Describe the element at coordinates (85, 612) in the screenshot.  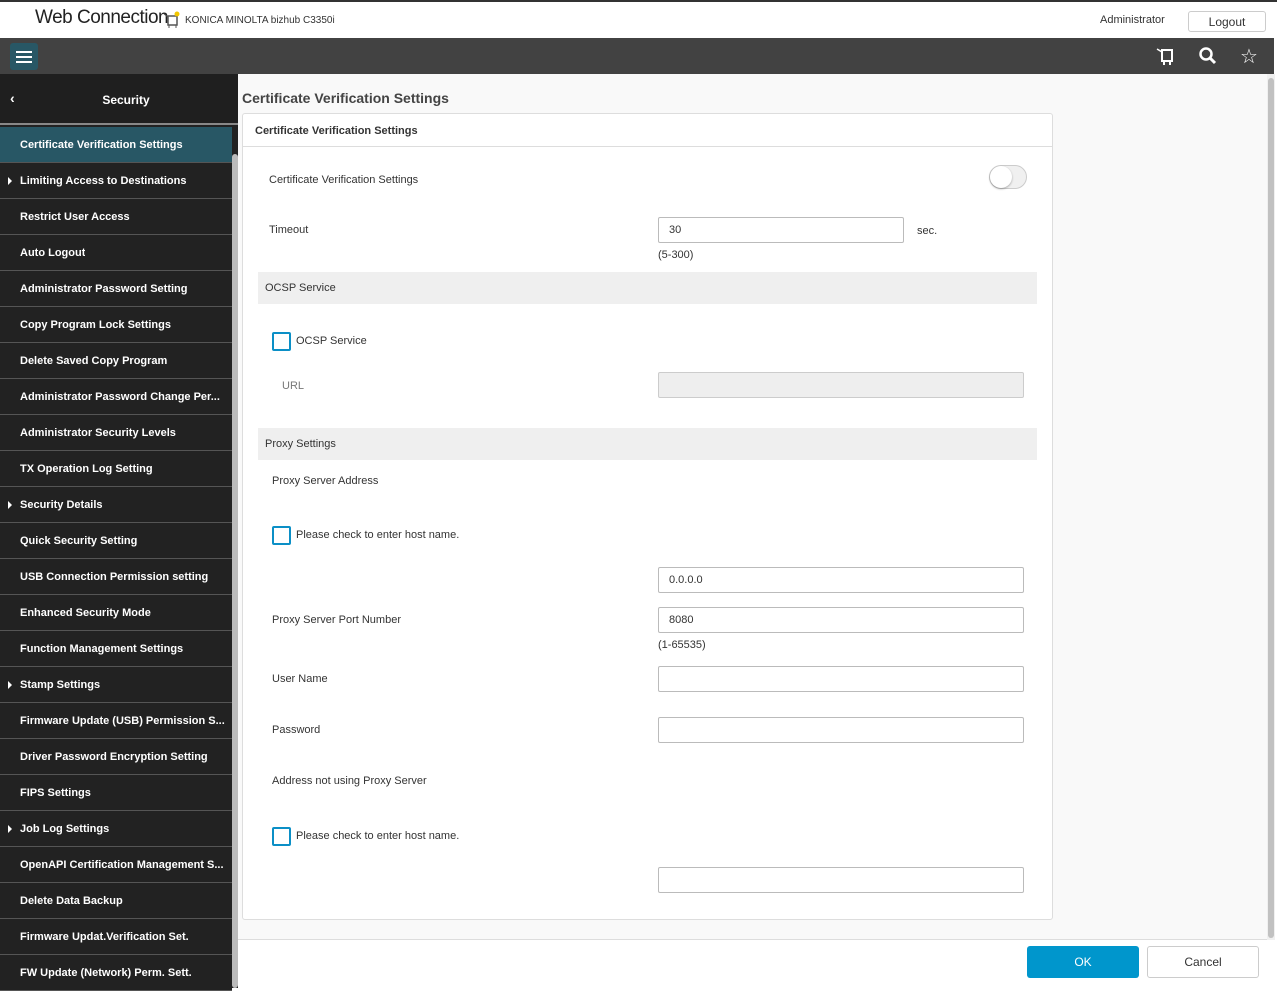
I see `sidebar-item-label: Enhanced Security Mode` at that location.